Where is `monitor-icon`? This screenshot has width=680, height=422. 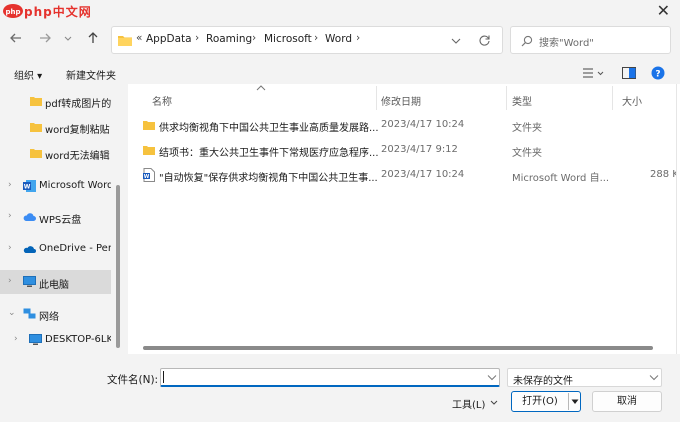
monitor-icon is located at coordinates (35, 339).